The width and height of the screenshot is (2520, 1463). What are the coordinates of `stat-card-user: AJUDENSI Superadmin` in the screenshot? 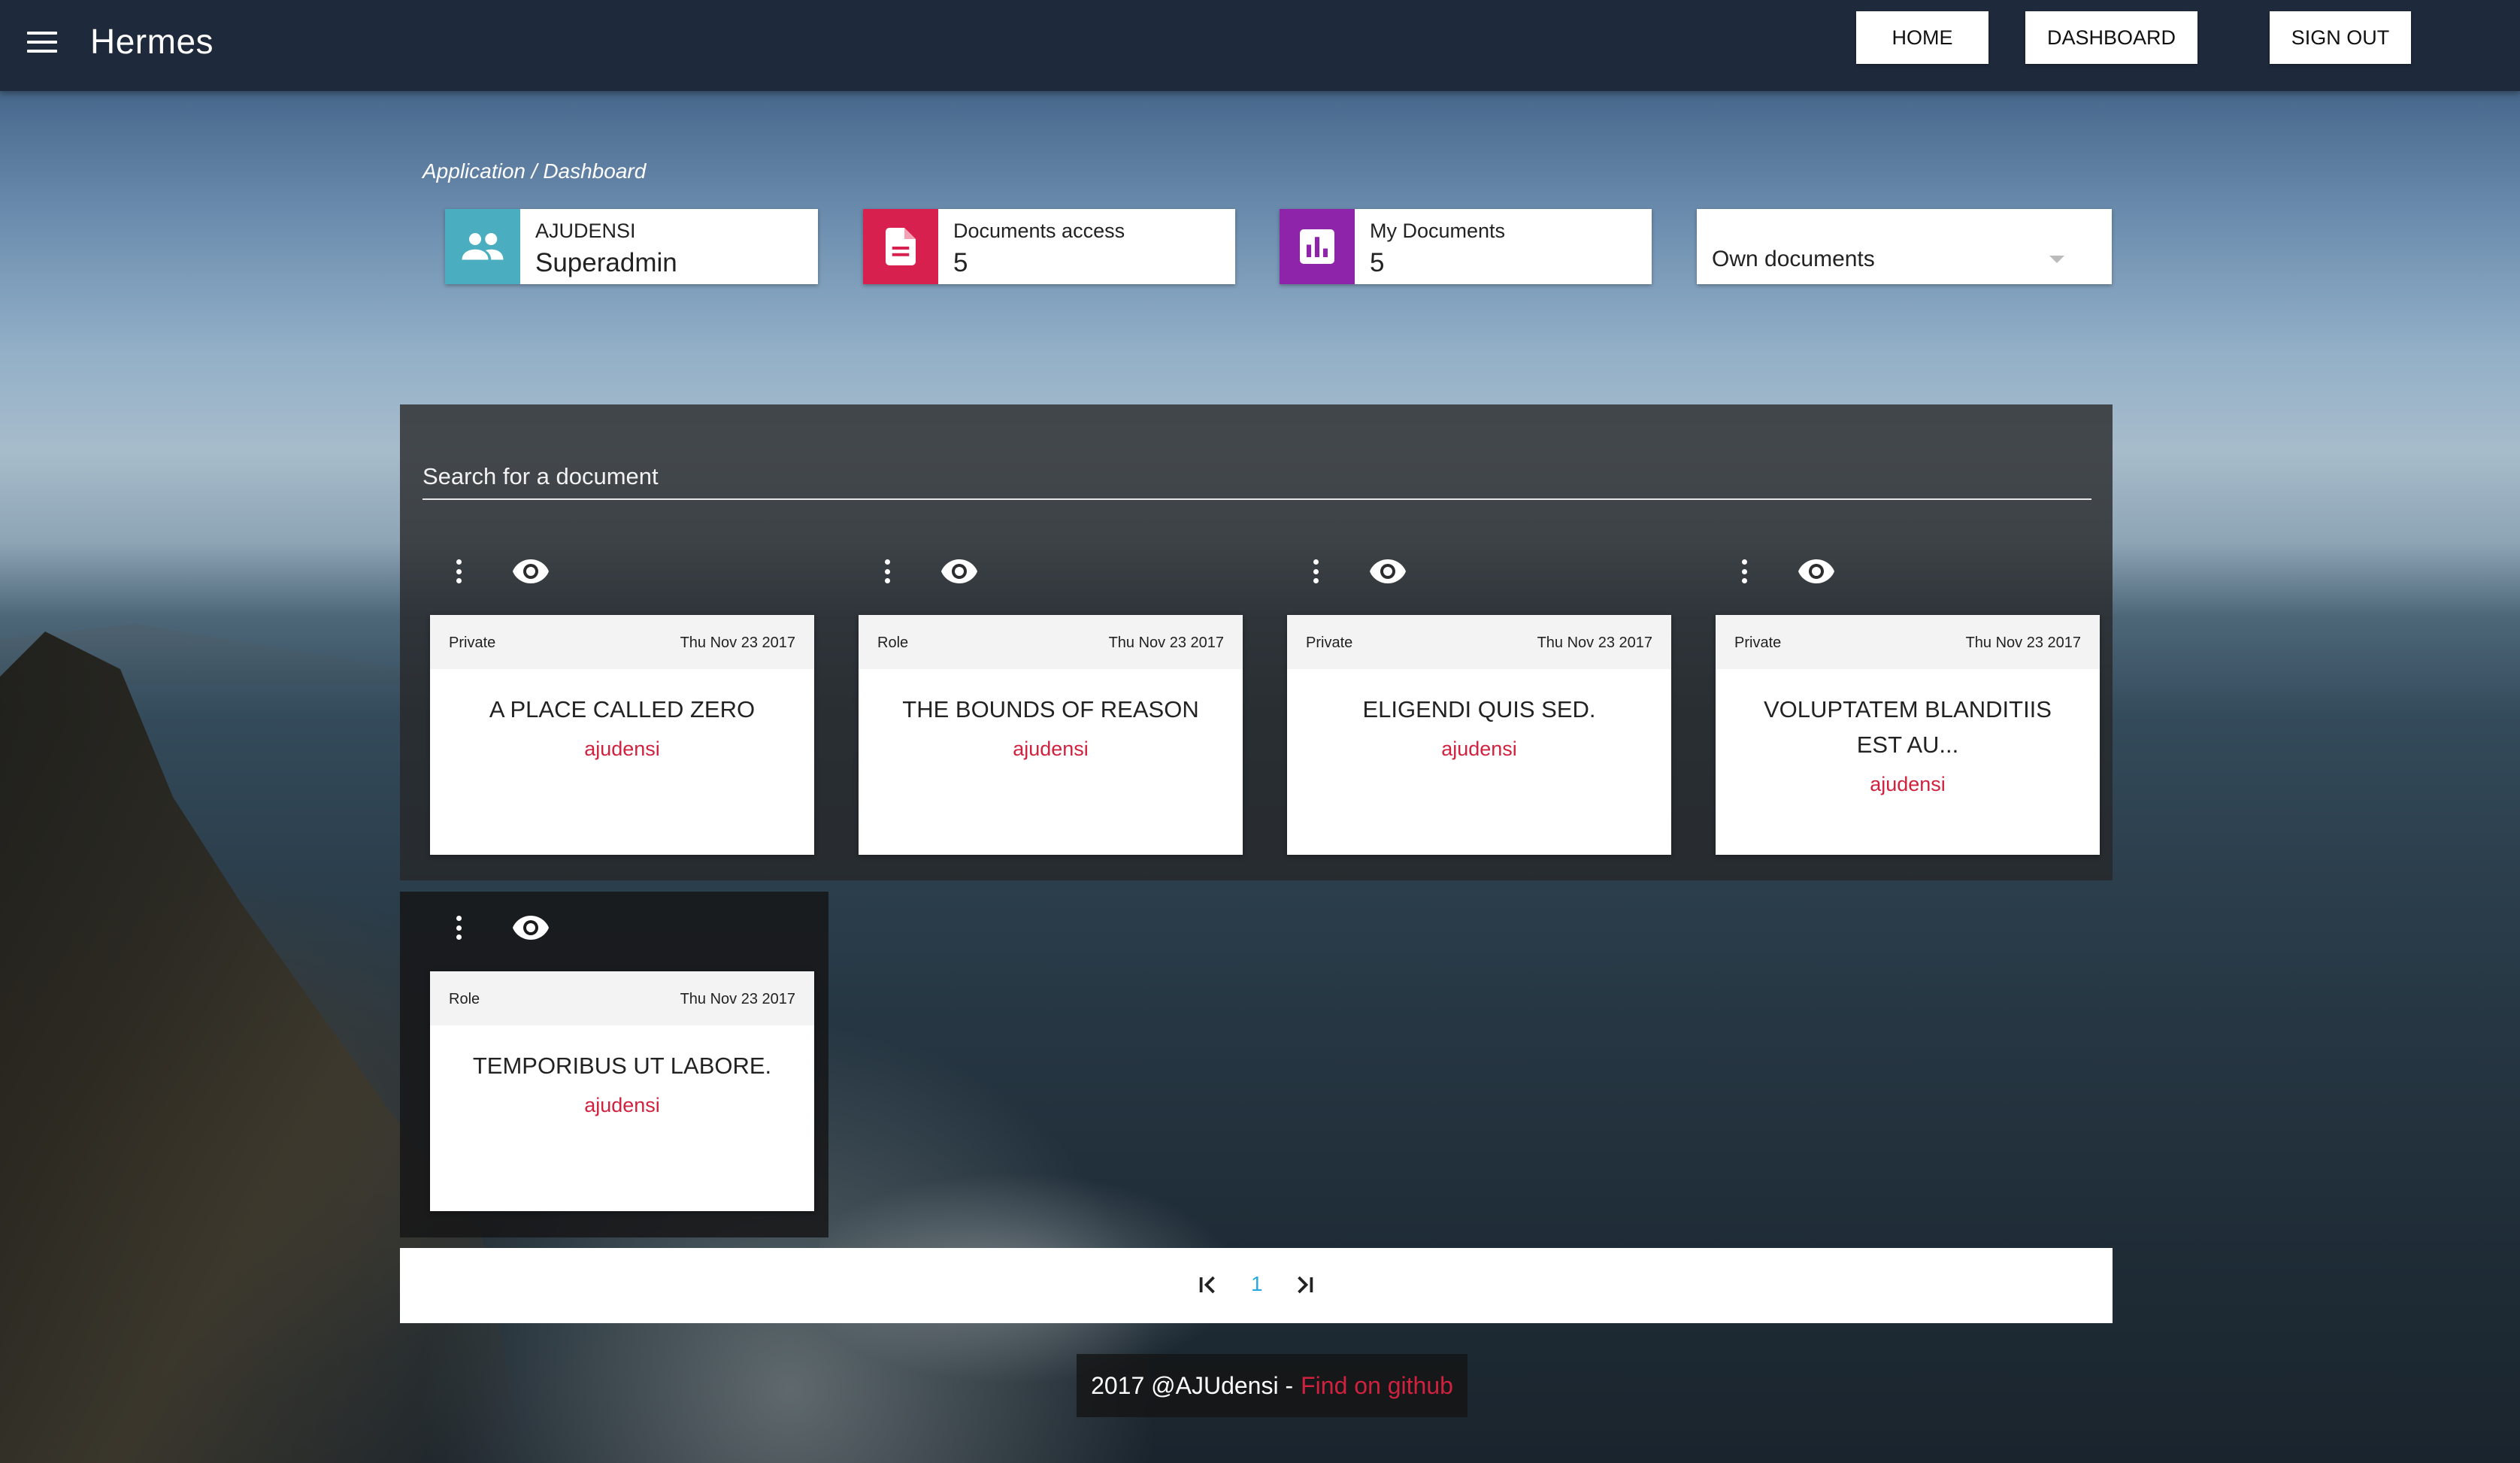 It's located at (631, 247).